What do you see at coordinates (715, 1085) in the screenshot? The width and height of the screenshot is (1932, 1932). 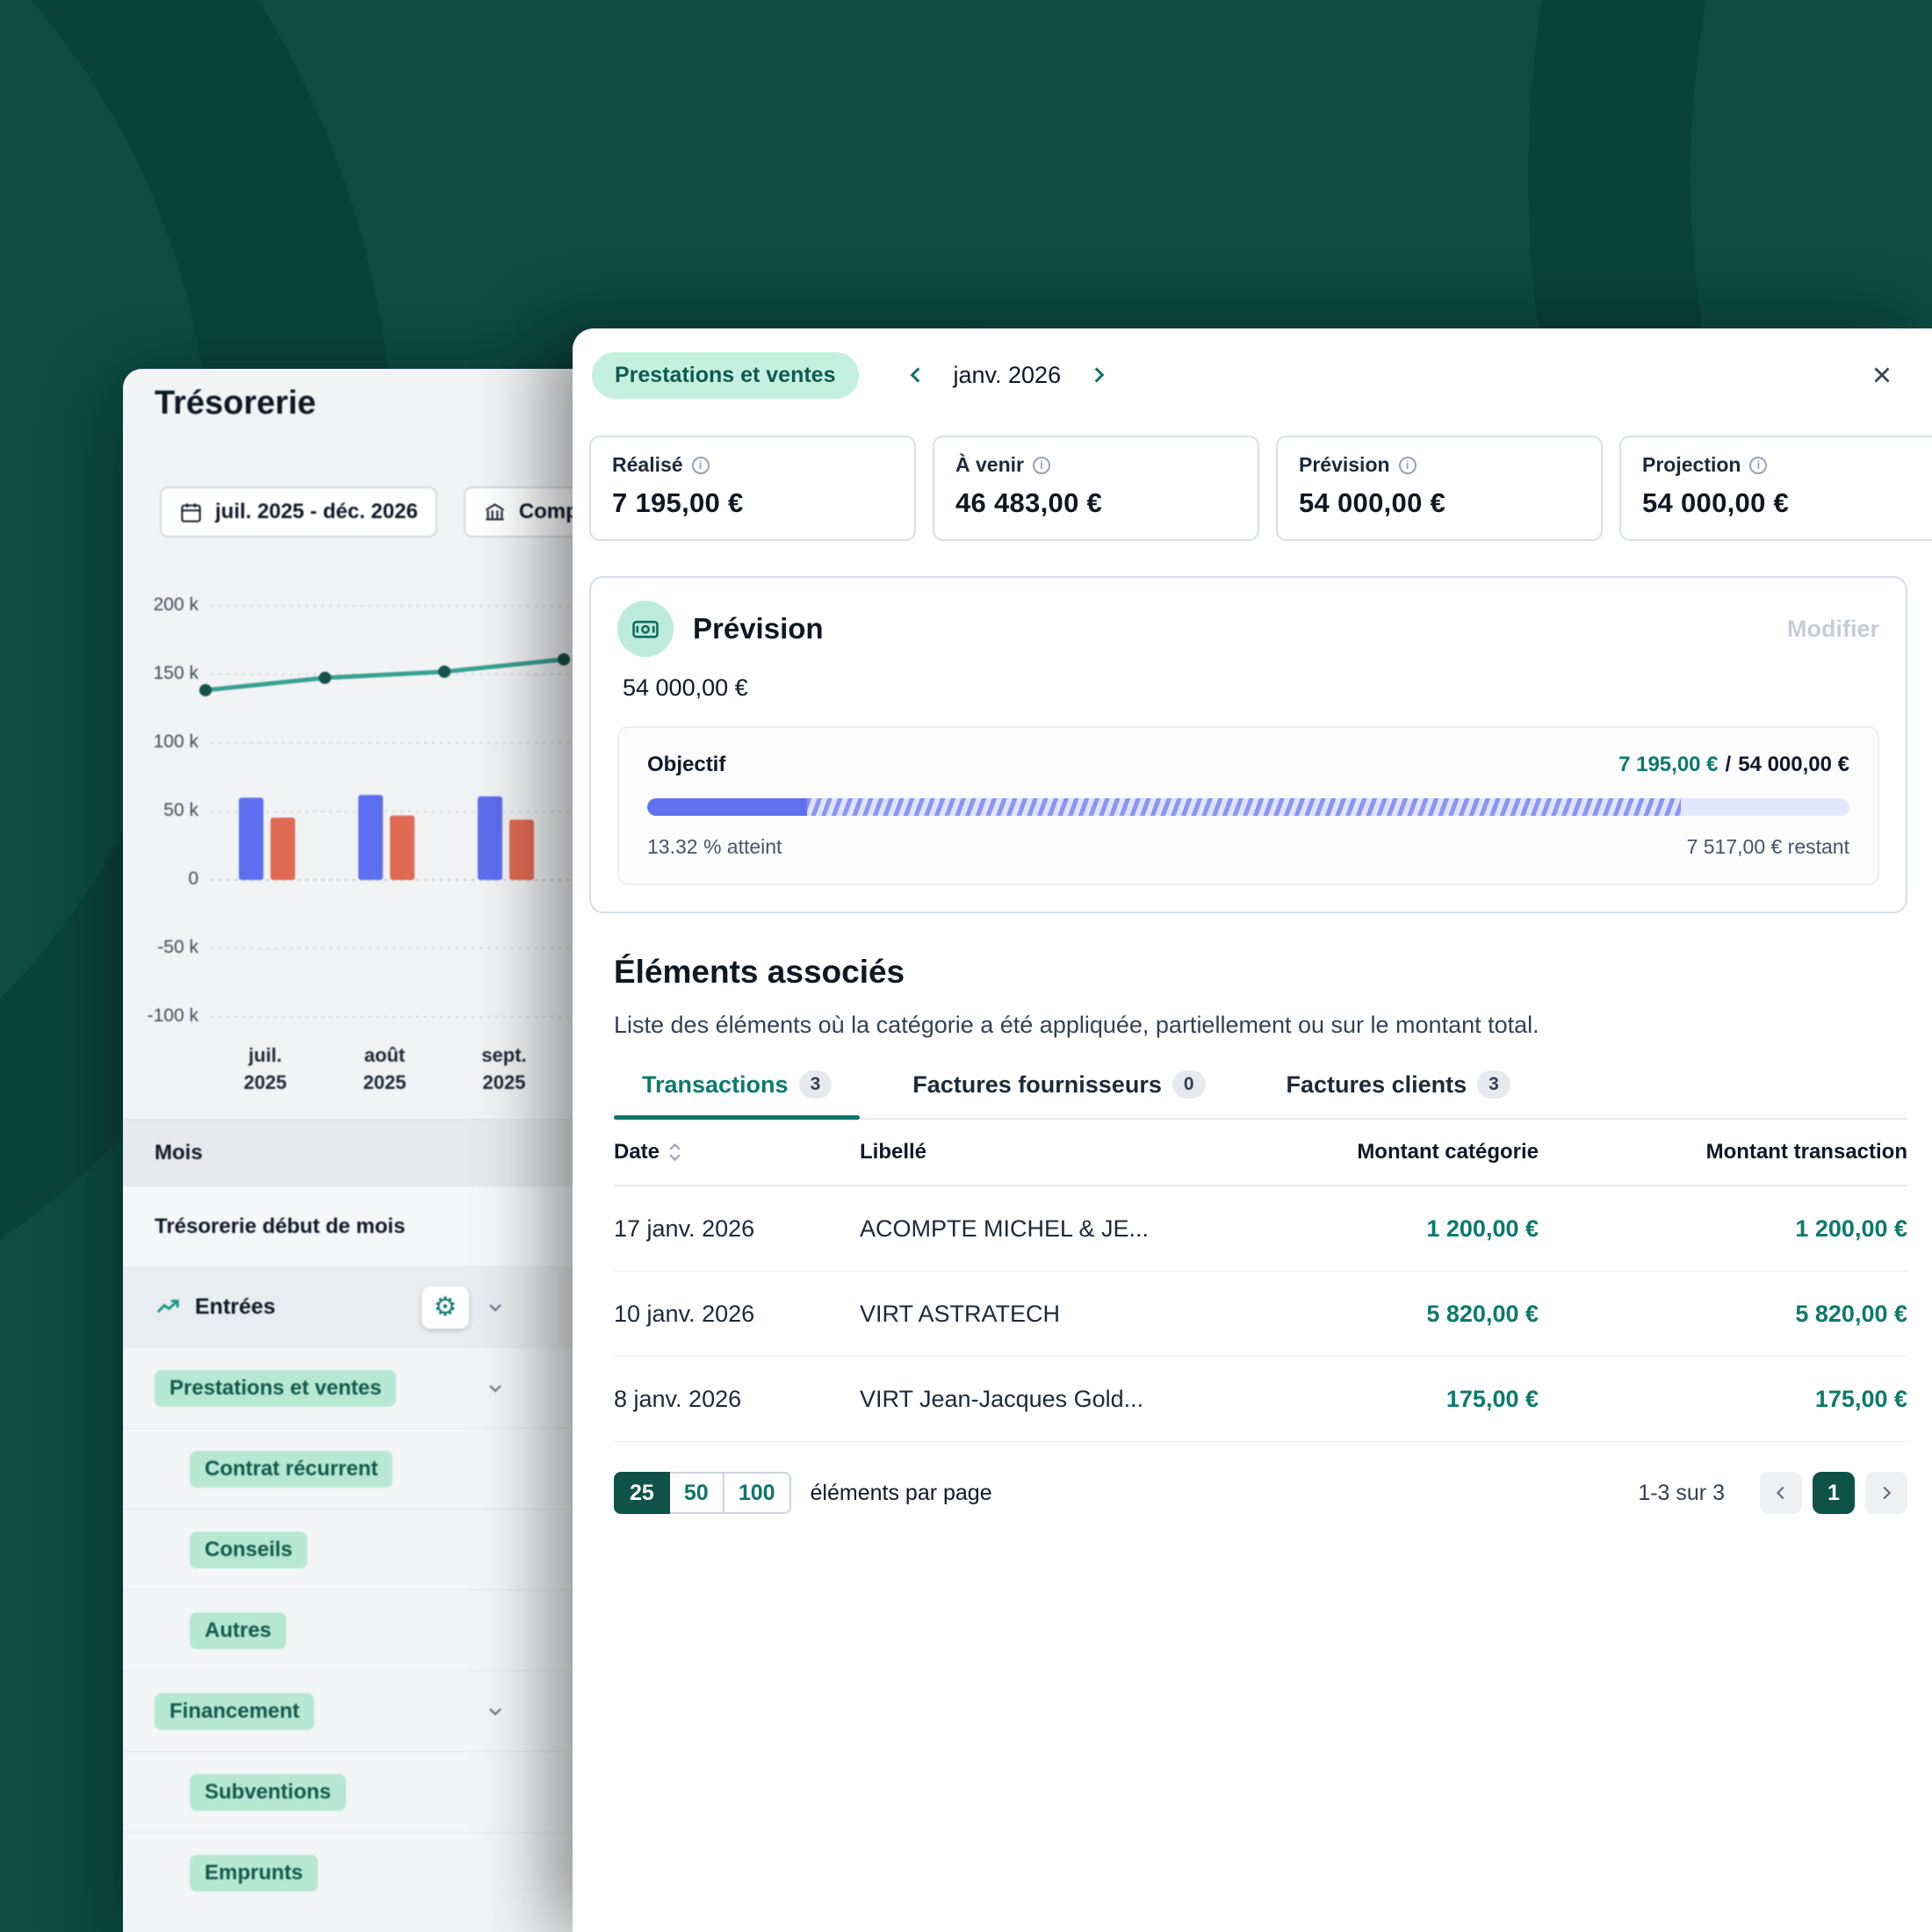 I see `tab-label: Transactions` at bounding box center [715, 1085].